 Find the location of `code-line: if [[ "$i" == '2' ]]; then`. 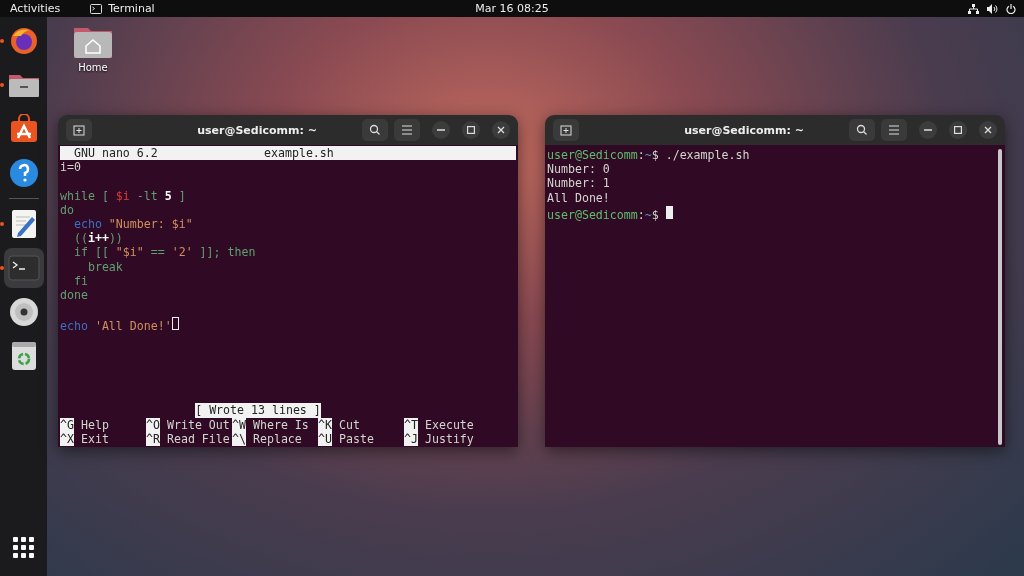

code-line: if [[ "$i" == '2' ]]; then is located at coordinates (164, 252).